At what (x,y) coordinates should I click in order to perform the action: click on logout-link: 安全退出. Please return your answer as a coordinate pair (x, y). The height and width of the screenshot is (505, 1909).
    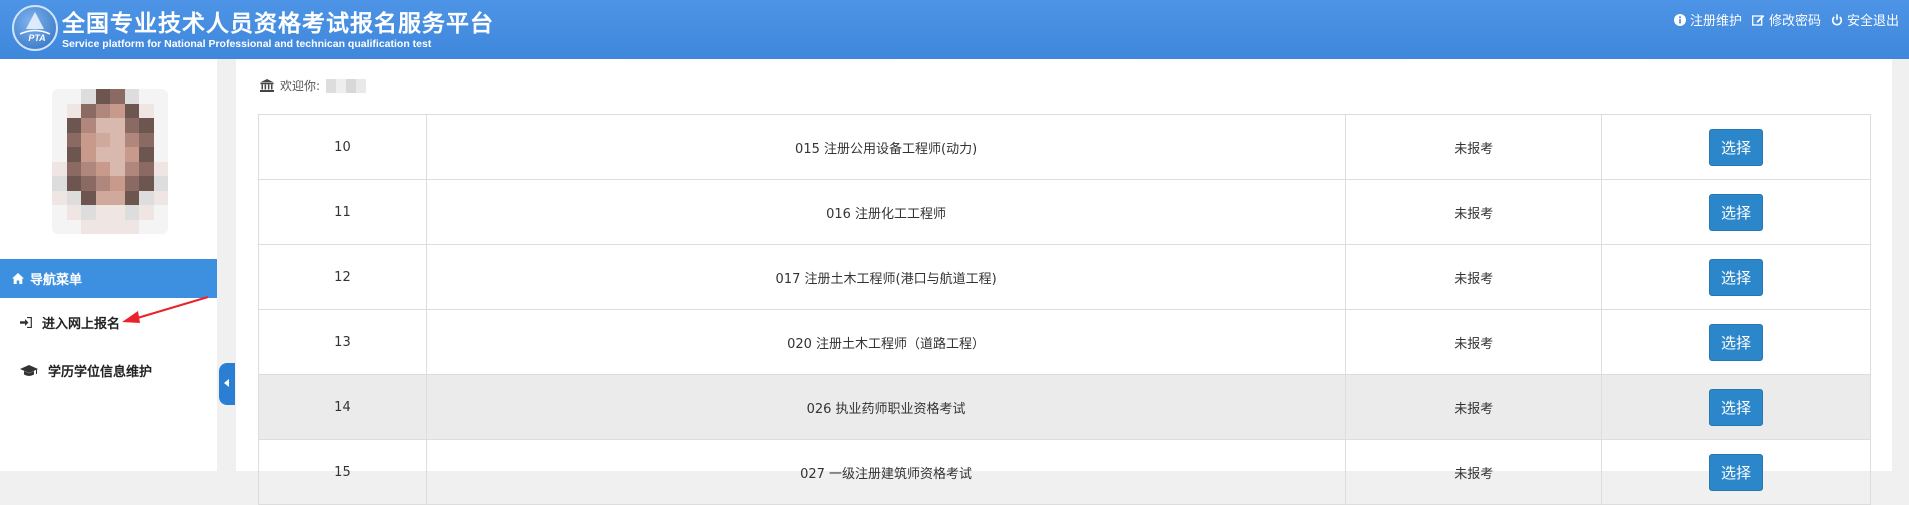
    Looking at the image, I should click on (1865, 19).